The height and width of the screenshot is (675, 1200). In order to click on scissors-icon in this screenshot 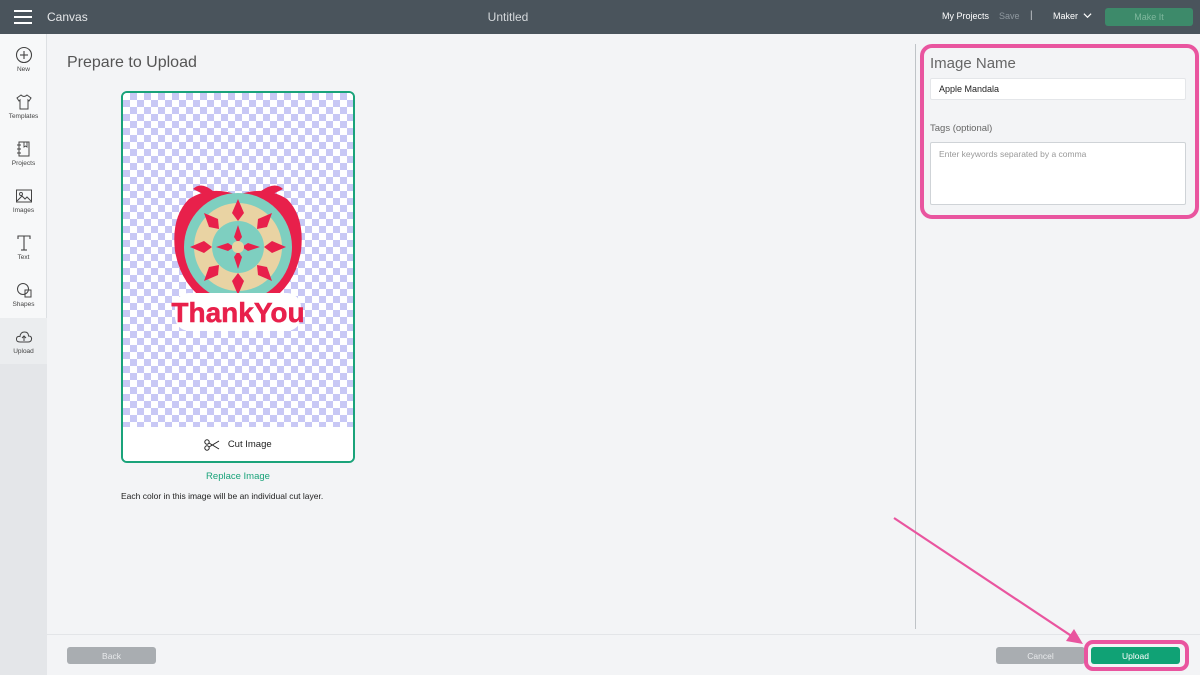, I will do `click(212, 445)`.